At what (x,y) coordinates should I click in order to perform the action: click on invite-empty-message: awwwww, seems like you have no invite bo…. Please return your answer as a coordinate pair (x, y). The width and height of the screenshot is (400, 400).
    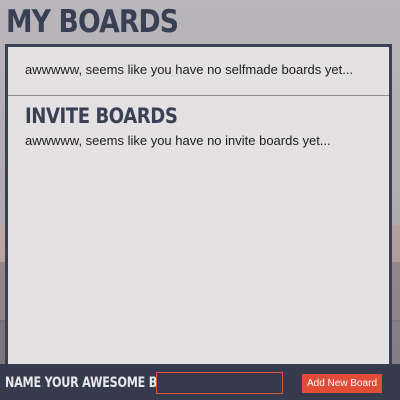
    Looking at the image, I should click on (178, 140).